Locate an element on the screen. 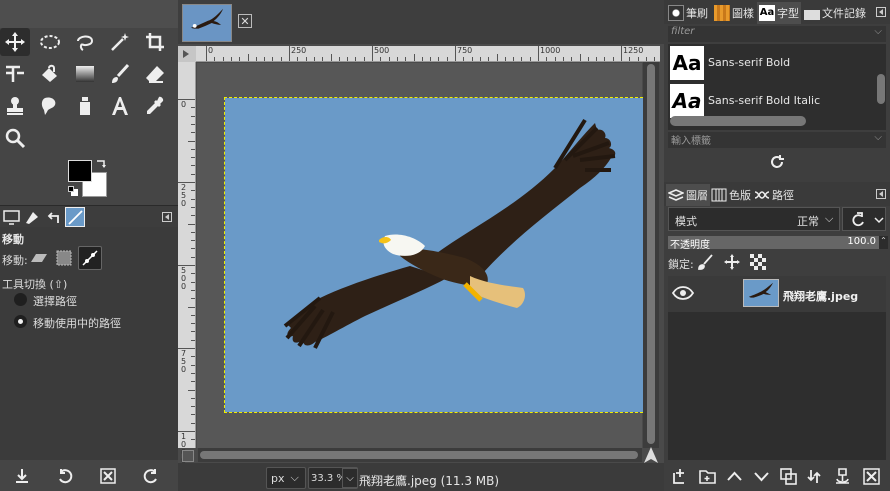  horizontal-ruler: 0 250 500 750 1000 1250 is located at coordinates (428, 54).